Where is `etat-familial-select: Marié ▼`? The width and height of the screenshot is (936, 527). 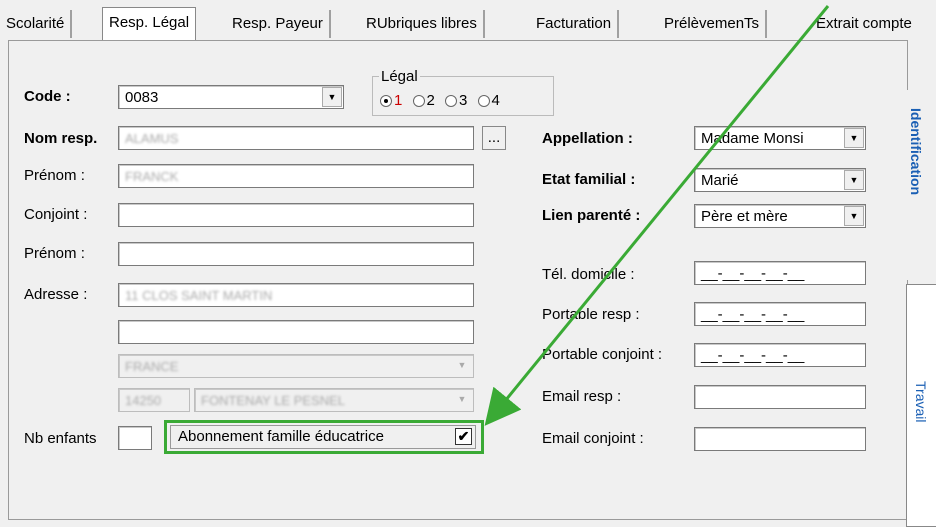
etat-familial-select: Marié ▼ is located at coordinates (780, 180).